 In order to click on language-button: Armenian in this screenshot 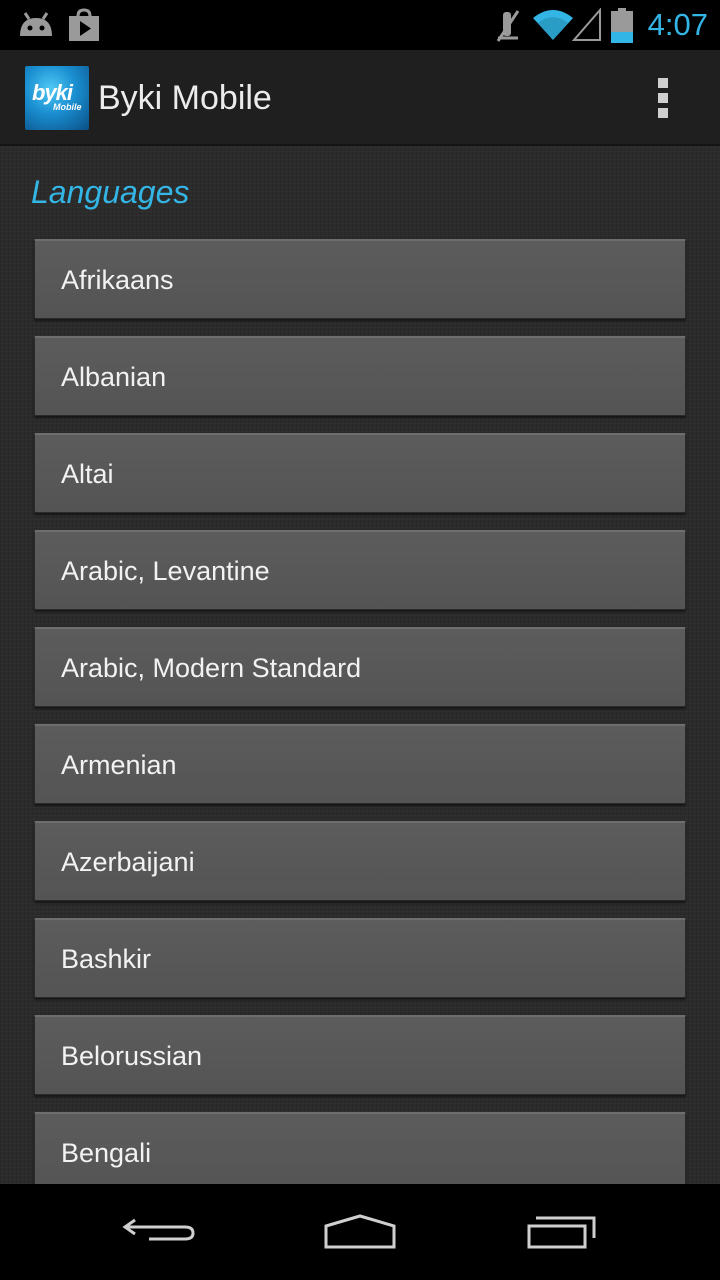, I will do `click(360, 764)`.